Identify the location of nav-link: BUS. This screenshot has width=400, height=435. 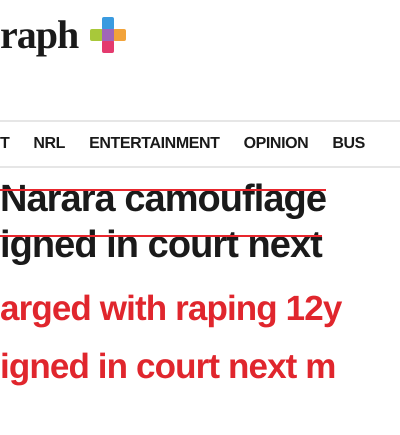
(348, 144).